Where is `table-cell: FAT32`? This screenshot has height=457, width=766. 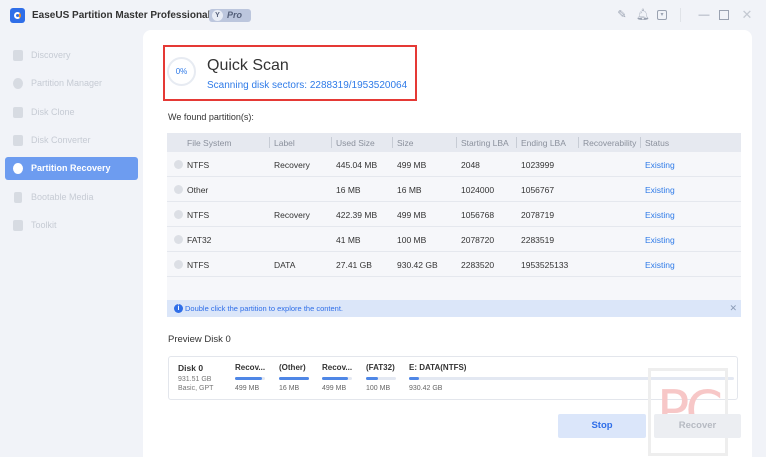
table-cell: FAT32 is located at coordinates (199, 240).